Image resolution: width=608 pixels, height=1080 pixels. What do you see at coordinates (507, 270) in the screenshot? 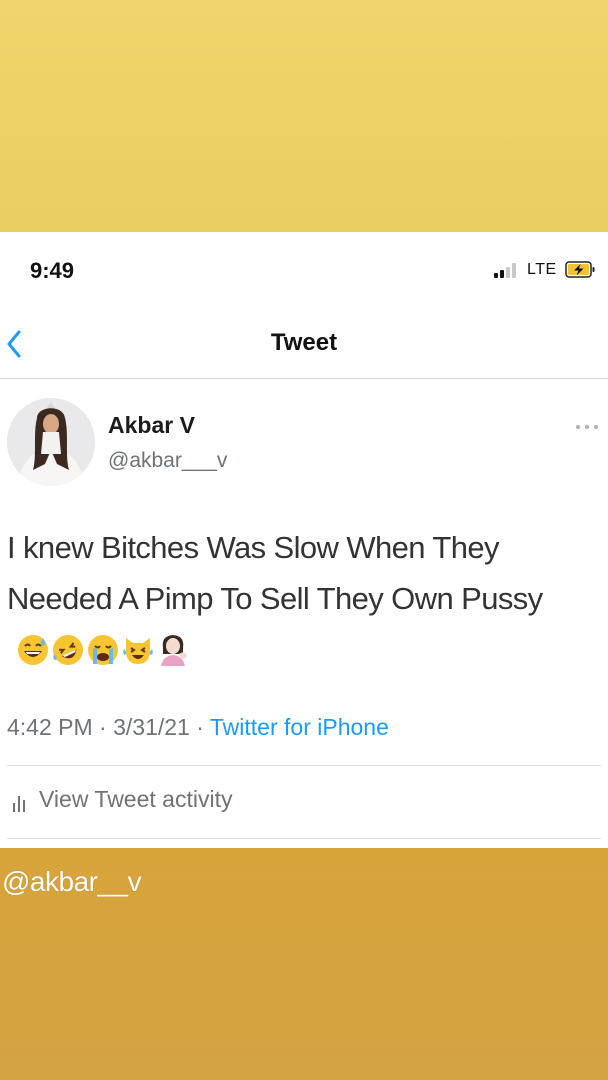
I see `signal-icon` at bounding box center [507, 270].